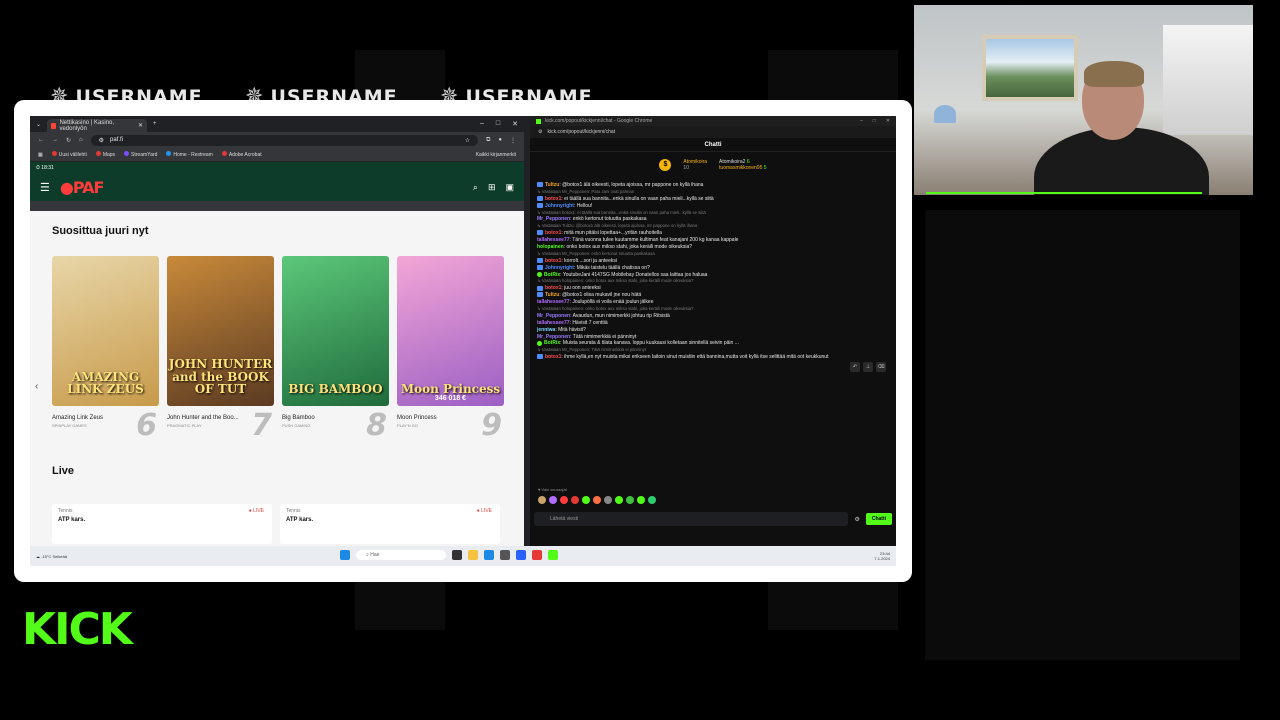 Image resolution: width=1280 pixels, height=720 pixels. What do you see at coordinates (488, 140) in the screenshot?
I see `extensions-icon: ⧉` at bounding box center [488, 140].